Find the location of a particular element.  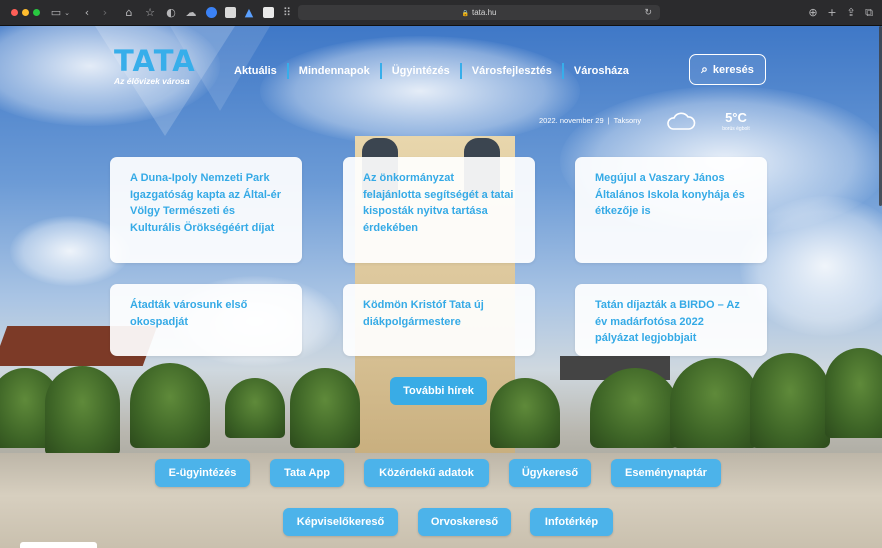

quick-link-infoterkep: Infotérkép is located at coordinates (571, 522).